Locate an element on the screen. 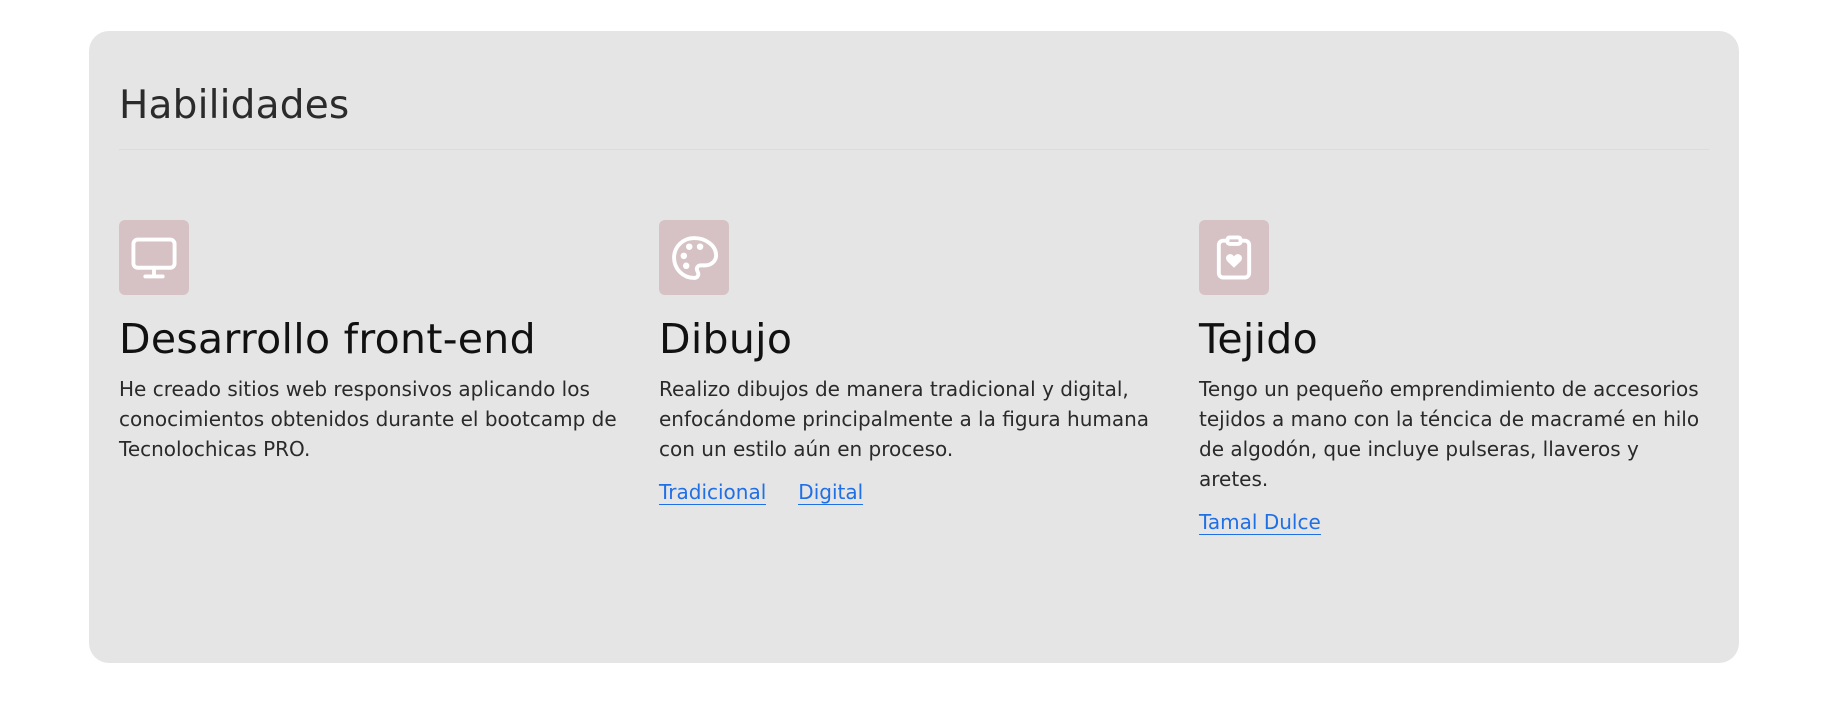 This screenshot has height=723, width=1823. skill-links: Tradicional Digital is located at coordinates (761, 493).